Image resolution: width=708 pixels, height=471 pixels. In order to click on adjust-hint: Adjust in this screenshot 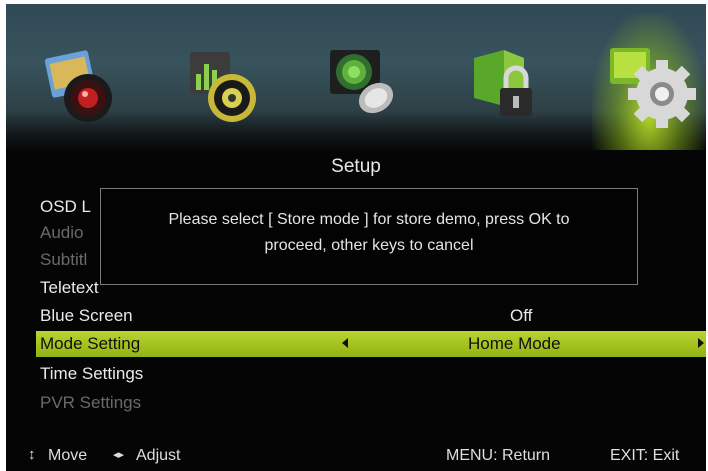, I will do `click(158, 455)`.